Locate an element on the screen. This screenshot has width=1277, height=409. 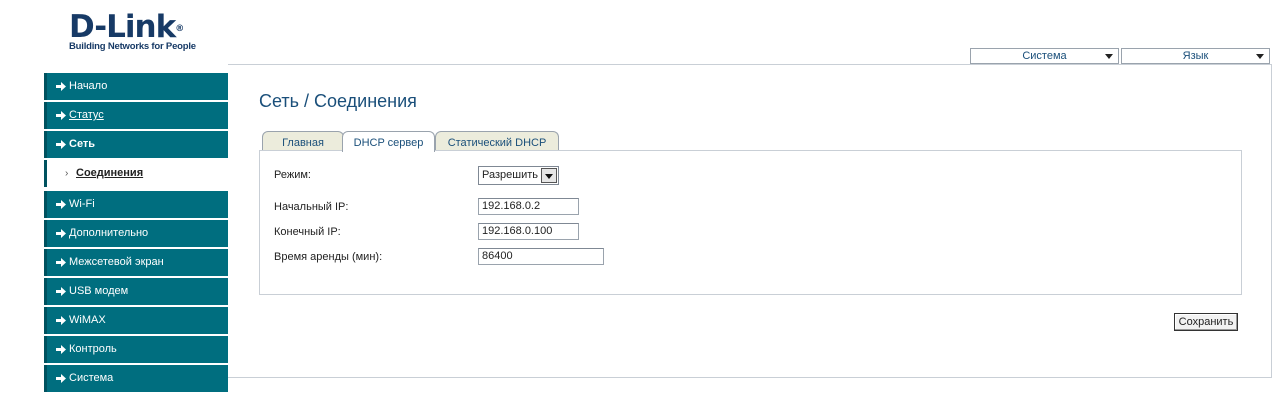
system-menu-dropdown: Система is located at coordinates (1044, 56).